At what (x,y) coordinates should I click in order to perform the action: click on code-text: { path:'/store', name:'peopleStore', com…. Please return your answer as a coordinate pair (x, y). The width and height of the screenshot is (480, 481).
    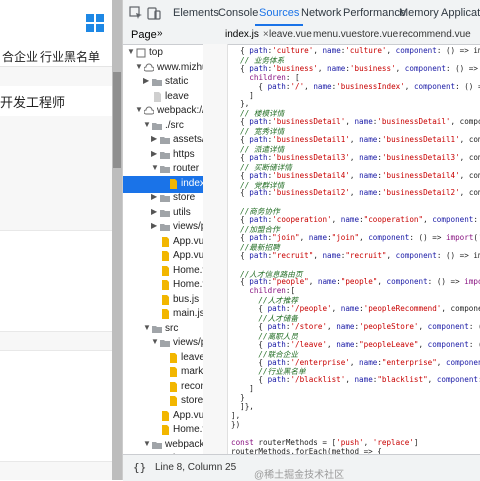
    Looking at the image, I should click on (355, 326).